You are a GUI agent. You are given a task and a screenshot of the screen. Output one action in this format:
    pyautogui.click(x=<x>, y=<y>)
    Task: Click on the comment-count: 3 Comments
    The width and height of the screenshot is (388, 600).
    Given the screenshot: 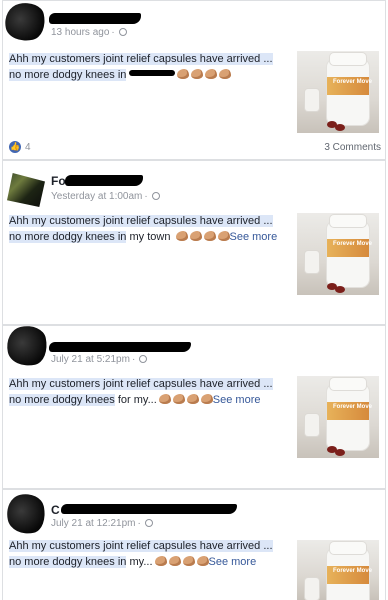 What is the action you would take?
    pyautogui.click(x=352, y=147)
    